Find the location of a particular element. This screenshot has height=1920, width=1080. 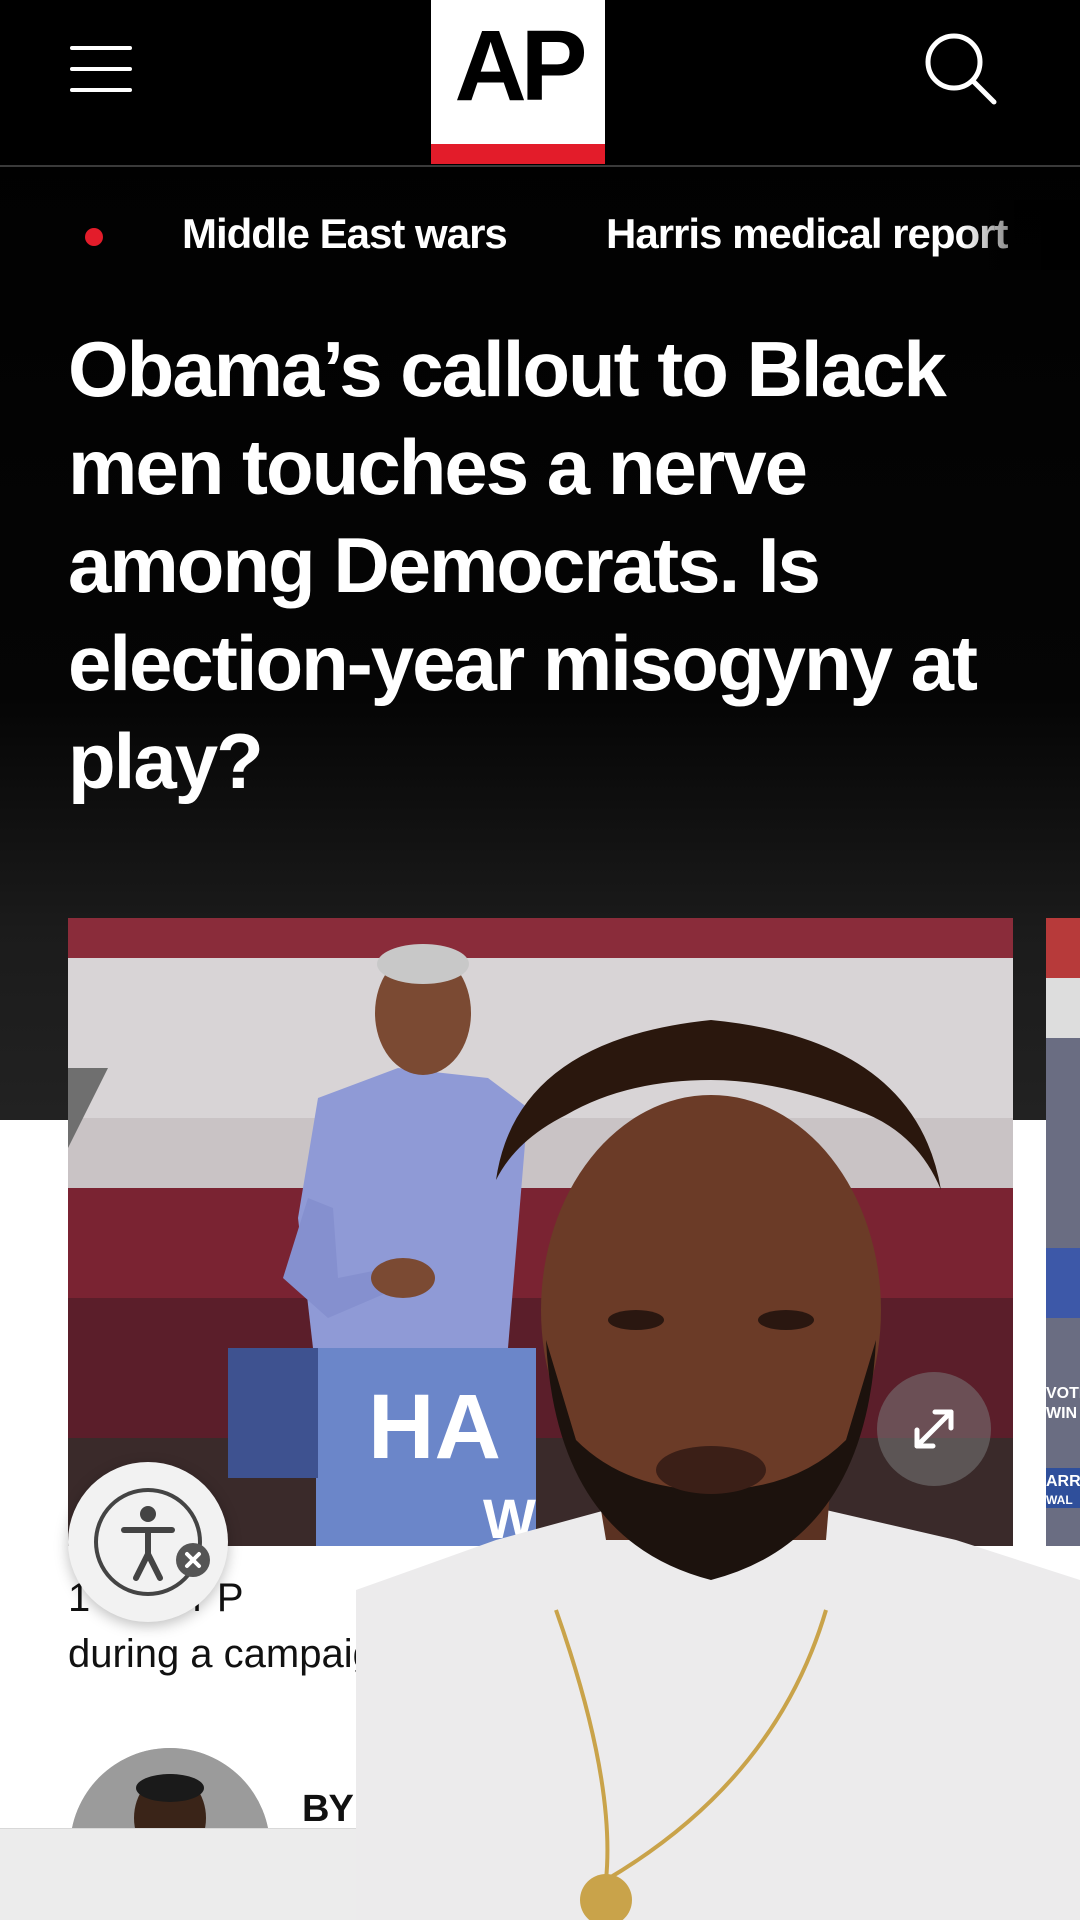

close-icon is located at coordinates (193, 1560).